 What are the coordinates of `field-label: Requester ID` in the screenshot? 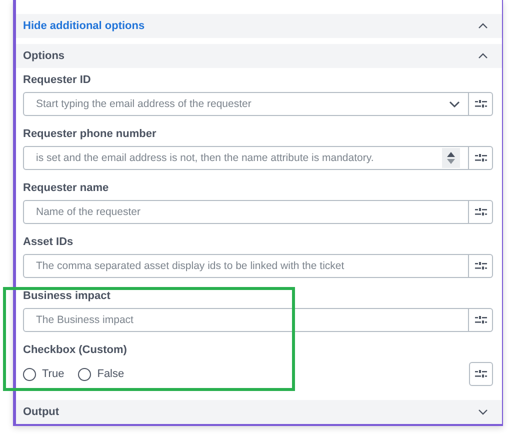 It's located at (57, 80).